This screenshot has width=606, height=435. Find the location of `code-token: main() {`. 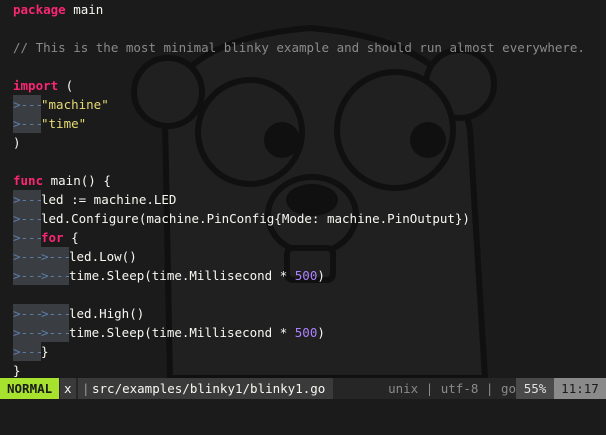

code-token: main() { is located at coordinates (77, 180).